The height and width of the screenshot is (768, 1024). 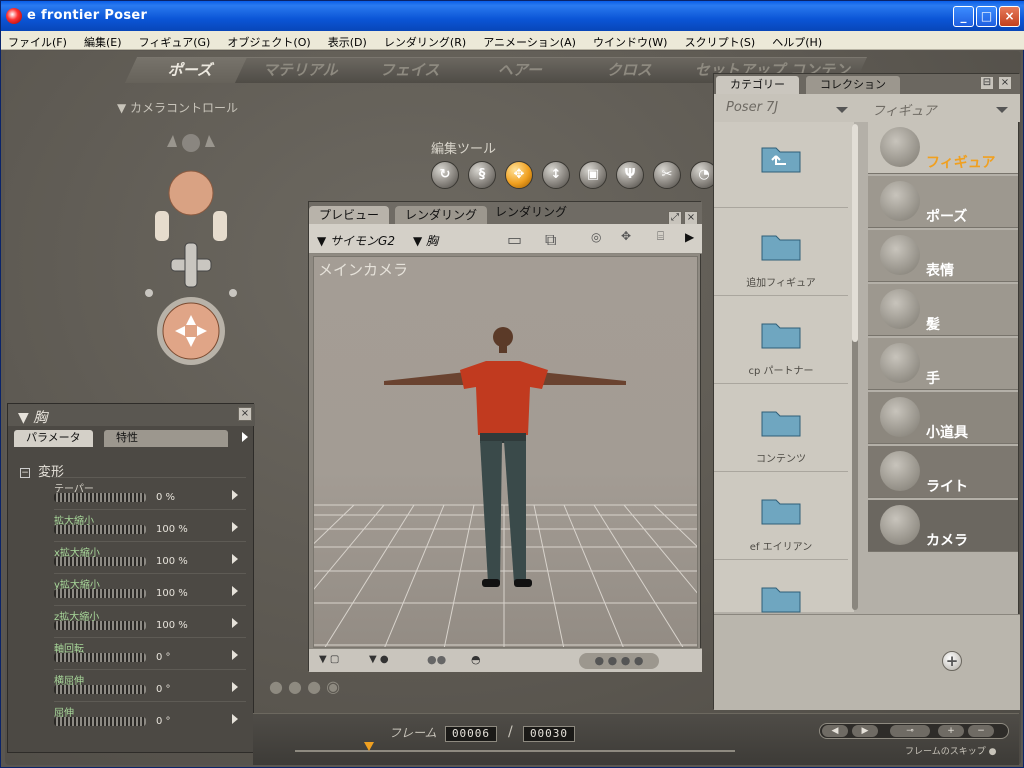 I want to click on menu-edit: 編集(E), so click(x=102, y=43).